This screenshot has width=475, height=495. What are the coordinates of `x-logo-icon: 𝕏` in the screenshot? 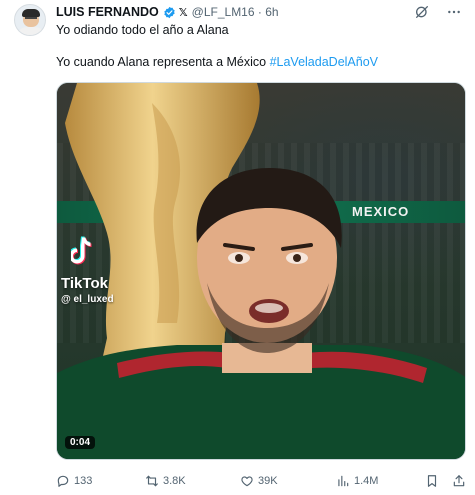 It's located at (183, 12).